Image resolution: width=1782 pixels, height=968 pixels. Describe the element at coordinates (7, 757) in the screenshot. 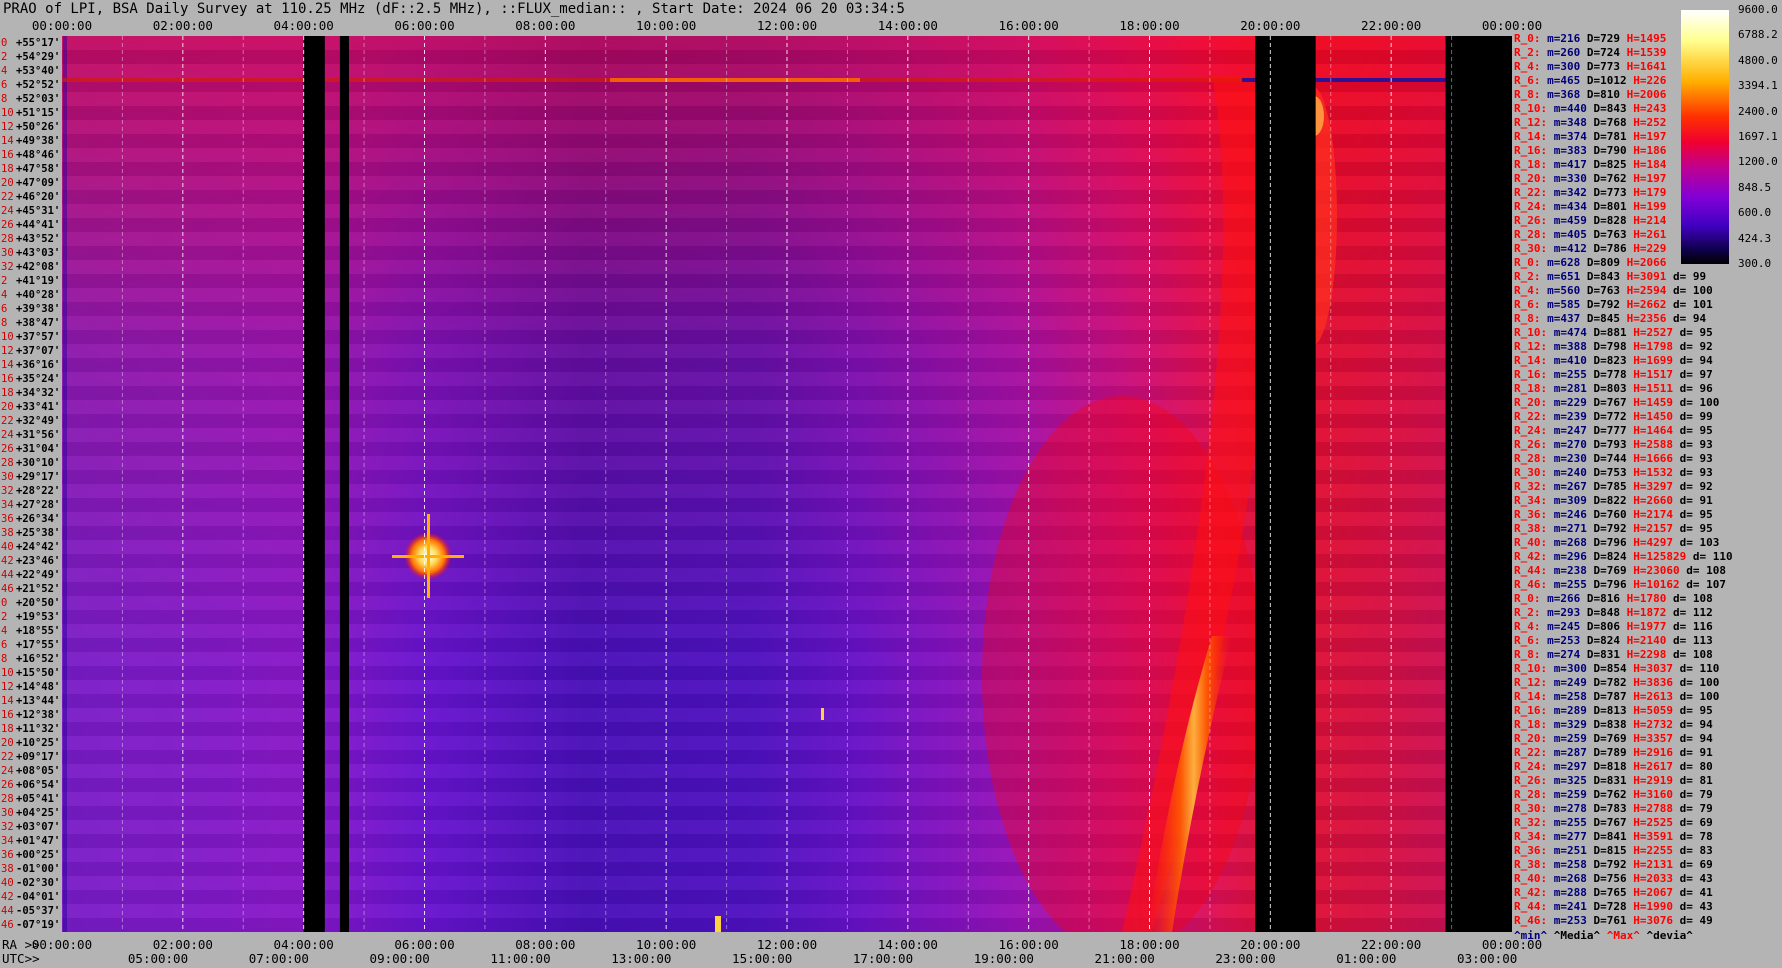

I see `beam-index: 22` at that location.